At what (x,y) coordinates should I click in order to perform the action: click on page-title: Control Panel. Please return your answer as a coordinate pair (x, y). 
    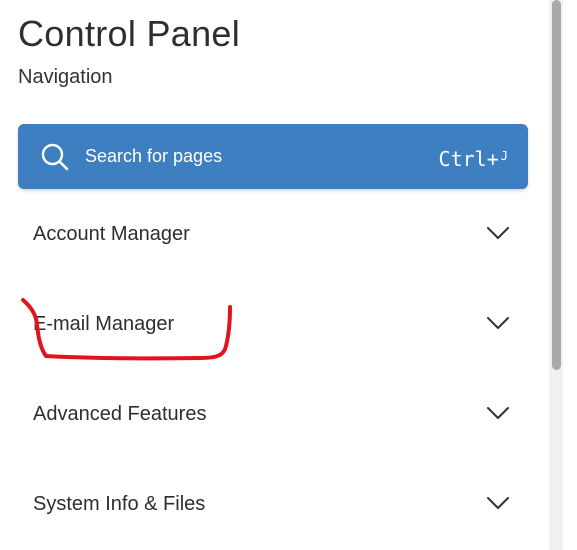
    Looking at the image, I should click on (129, 33).